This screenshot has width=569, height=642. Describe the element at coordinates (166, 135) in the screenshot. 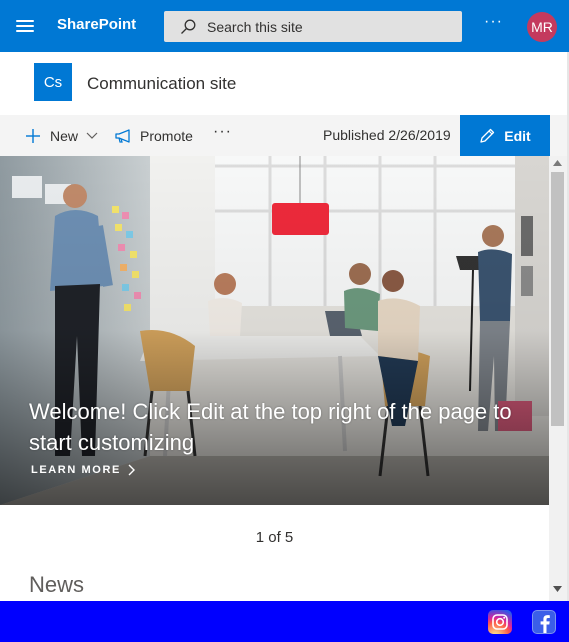

I see `promote-label: Promote` at that location.